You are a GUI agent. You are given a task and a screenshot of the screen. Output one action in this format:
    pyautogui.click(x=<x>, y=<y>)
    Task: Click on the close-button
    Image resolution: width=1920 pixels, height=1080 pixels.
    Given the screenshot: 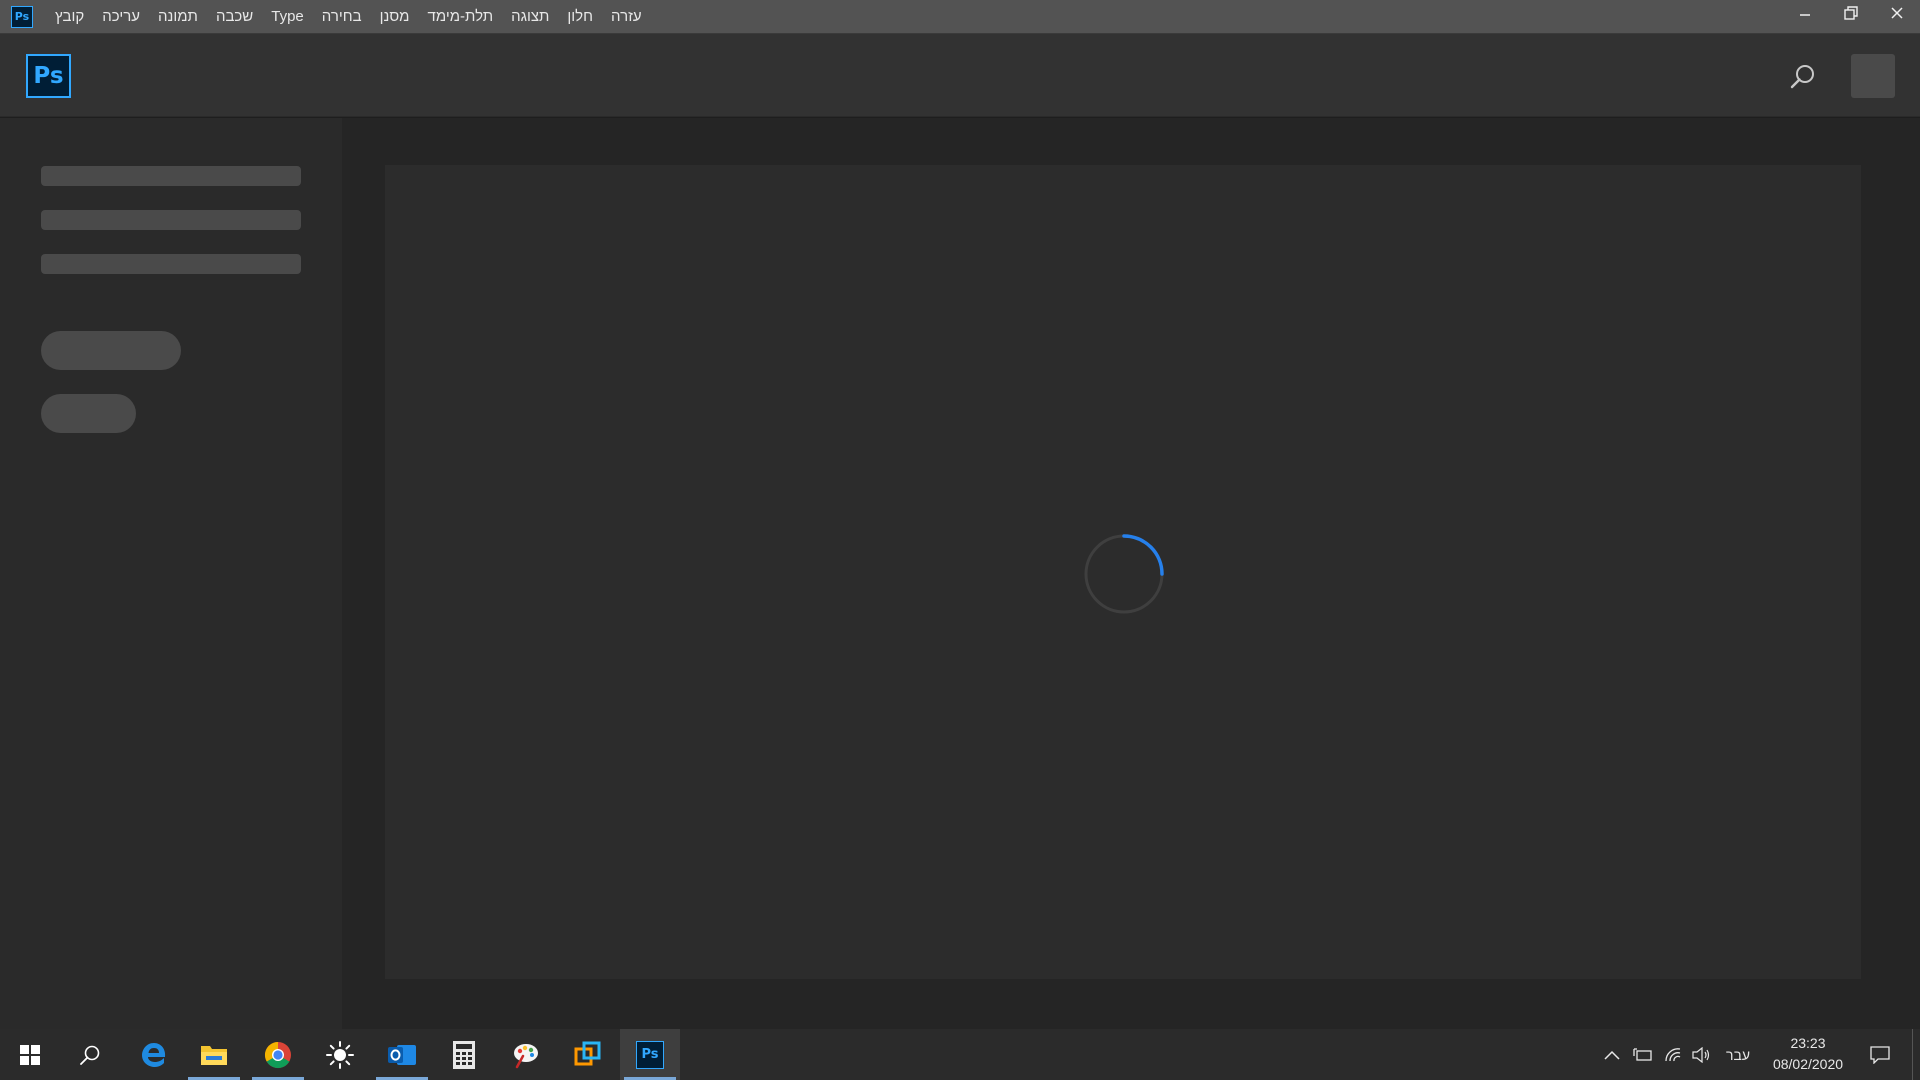 What is the action you would take?
    pyautogui.click(x=1897, y=13)
    